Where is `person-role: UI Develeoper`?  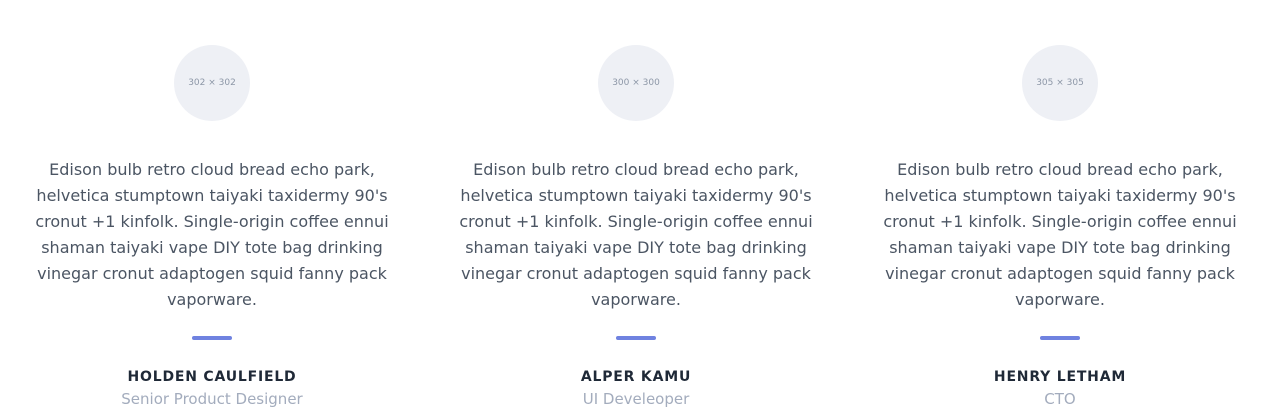
person-role: UI Develeoper is located at coordinates (636, 399).